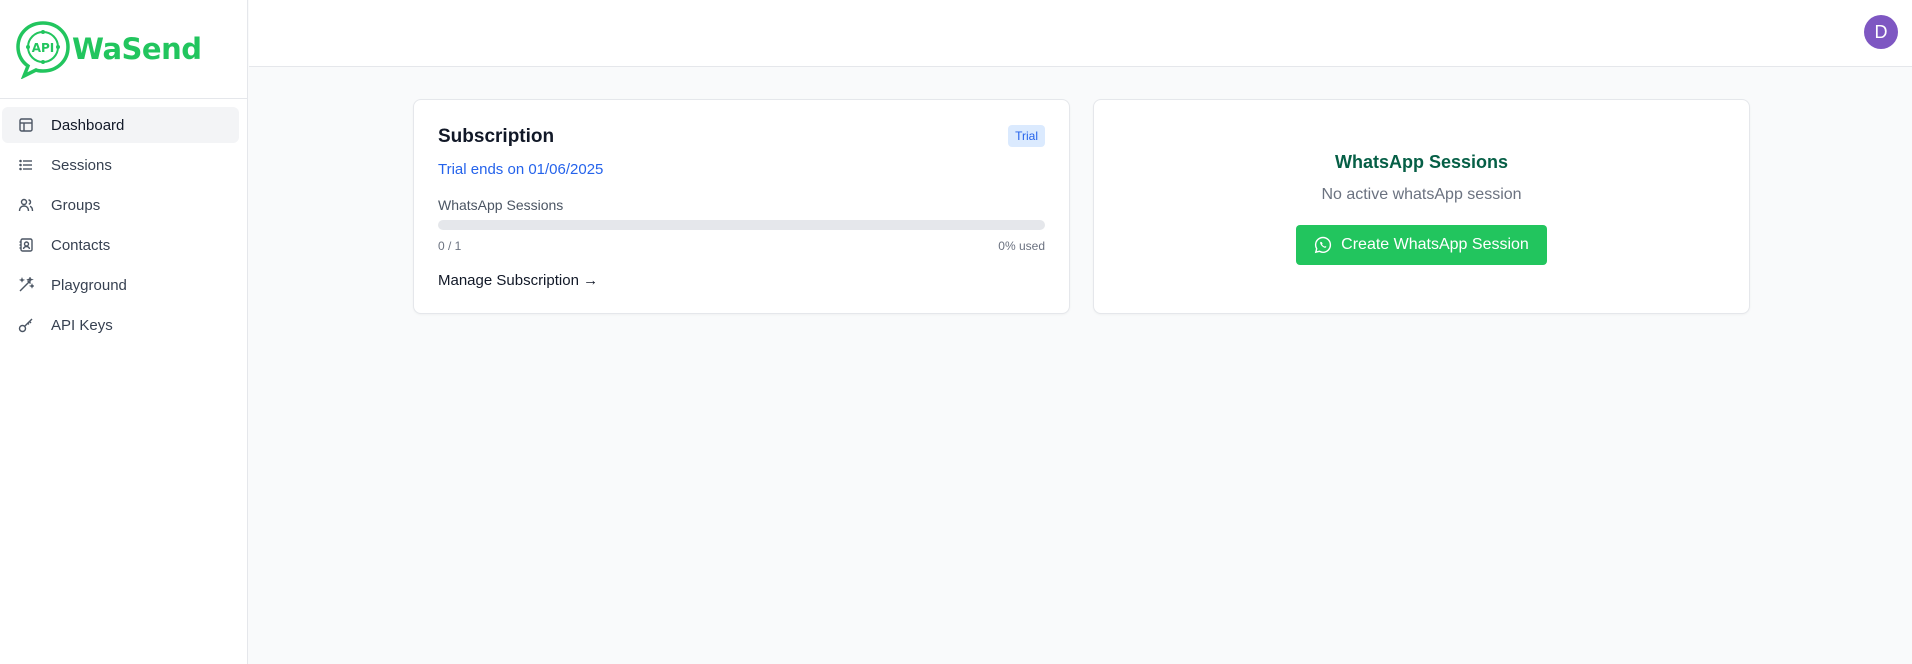 This screenshot has width=1912, height=664. I want to click on logo-api-text: API, so click(43, 48).